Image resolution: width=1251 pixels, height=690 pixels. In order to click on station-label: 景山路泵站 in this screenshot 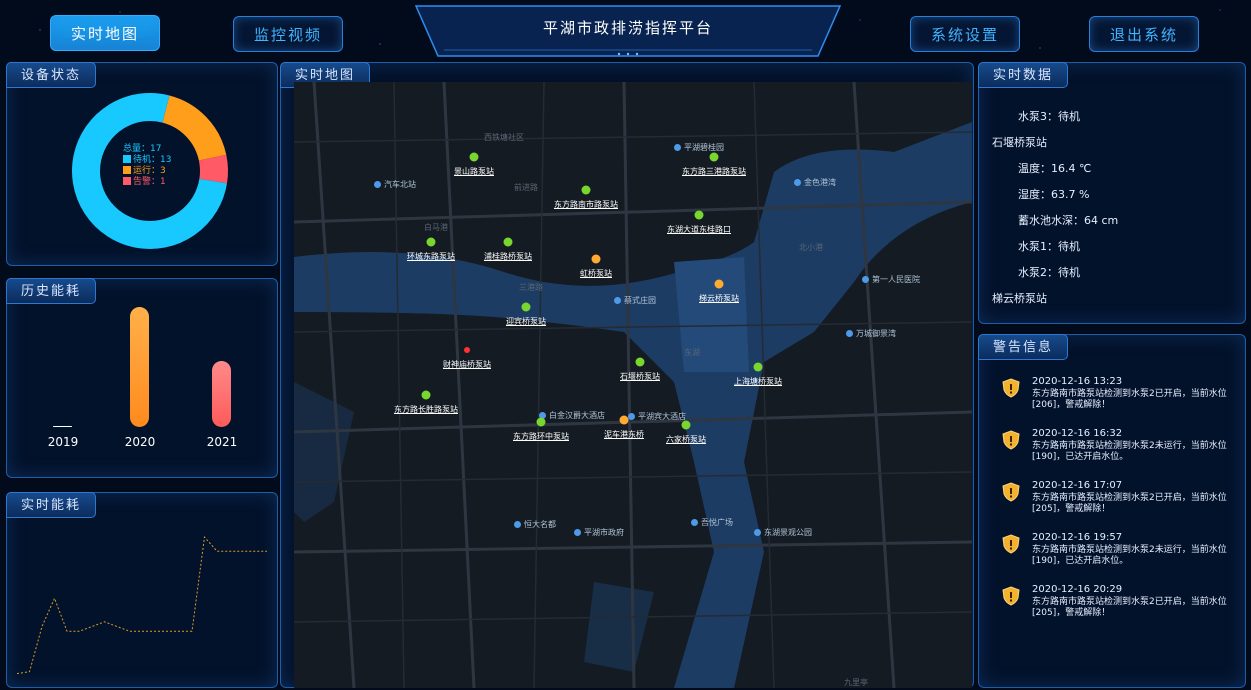, I will do `click(474, 171)`.